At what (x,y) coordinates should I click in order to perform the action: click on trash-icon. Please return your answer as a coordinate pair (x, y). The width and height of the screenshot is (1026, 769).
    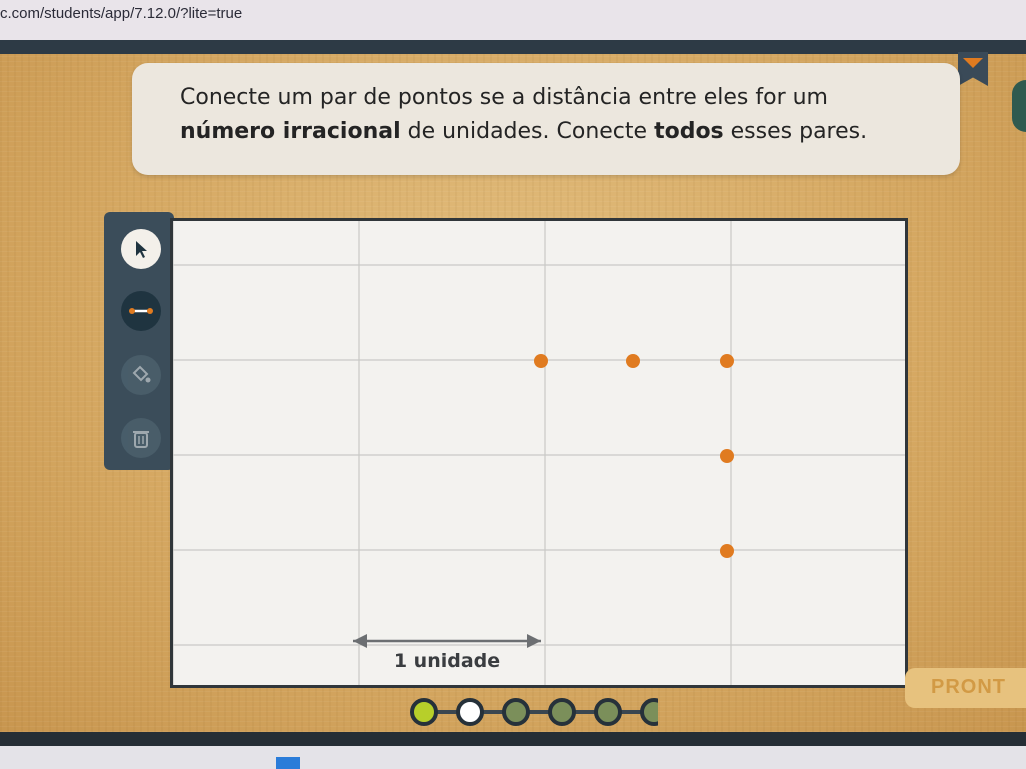
    Looking at the image, I should click on (141, 439).